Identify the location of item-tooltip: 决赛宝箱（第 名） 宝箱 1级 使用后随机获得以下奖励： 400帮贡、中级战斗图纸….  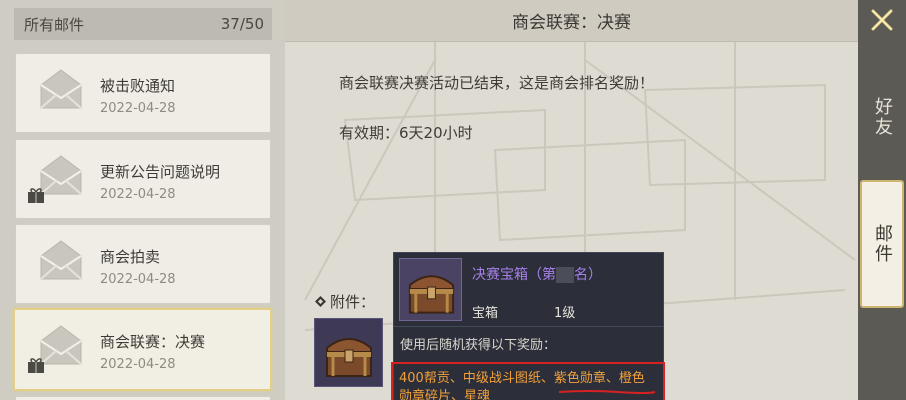
(528, 326).